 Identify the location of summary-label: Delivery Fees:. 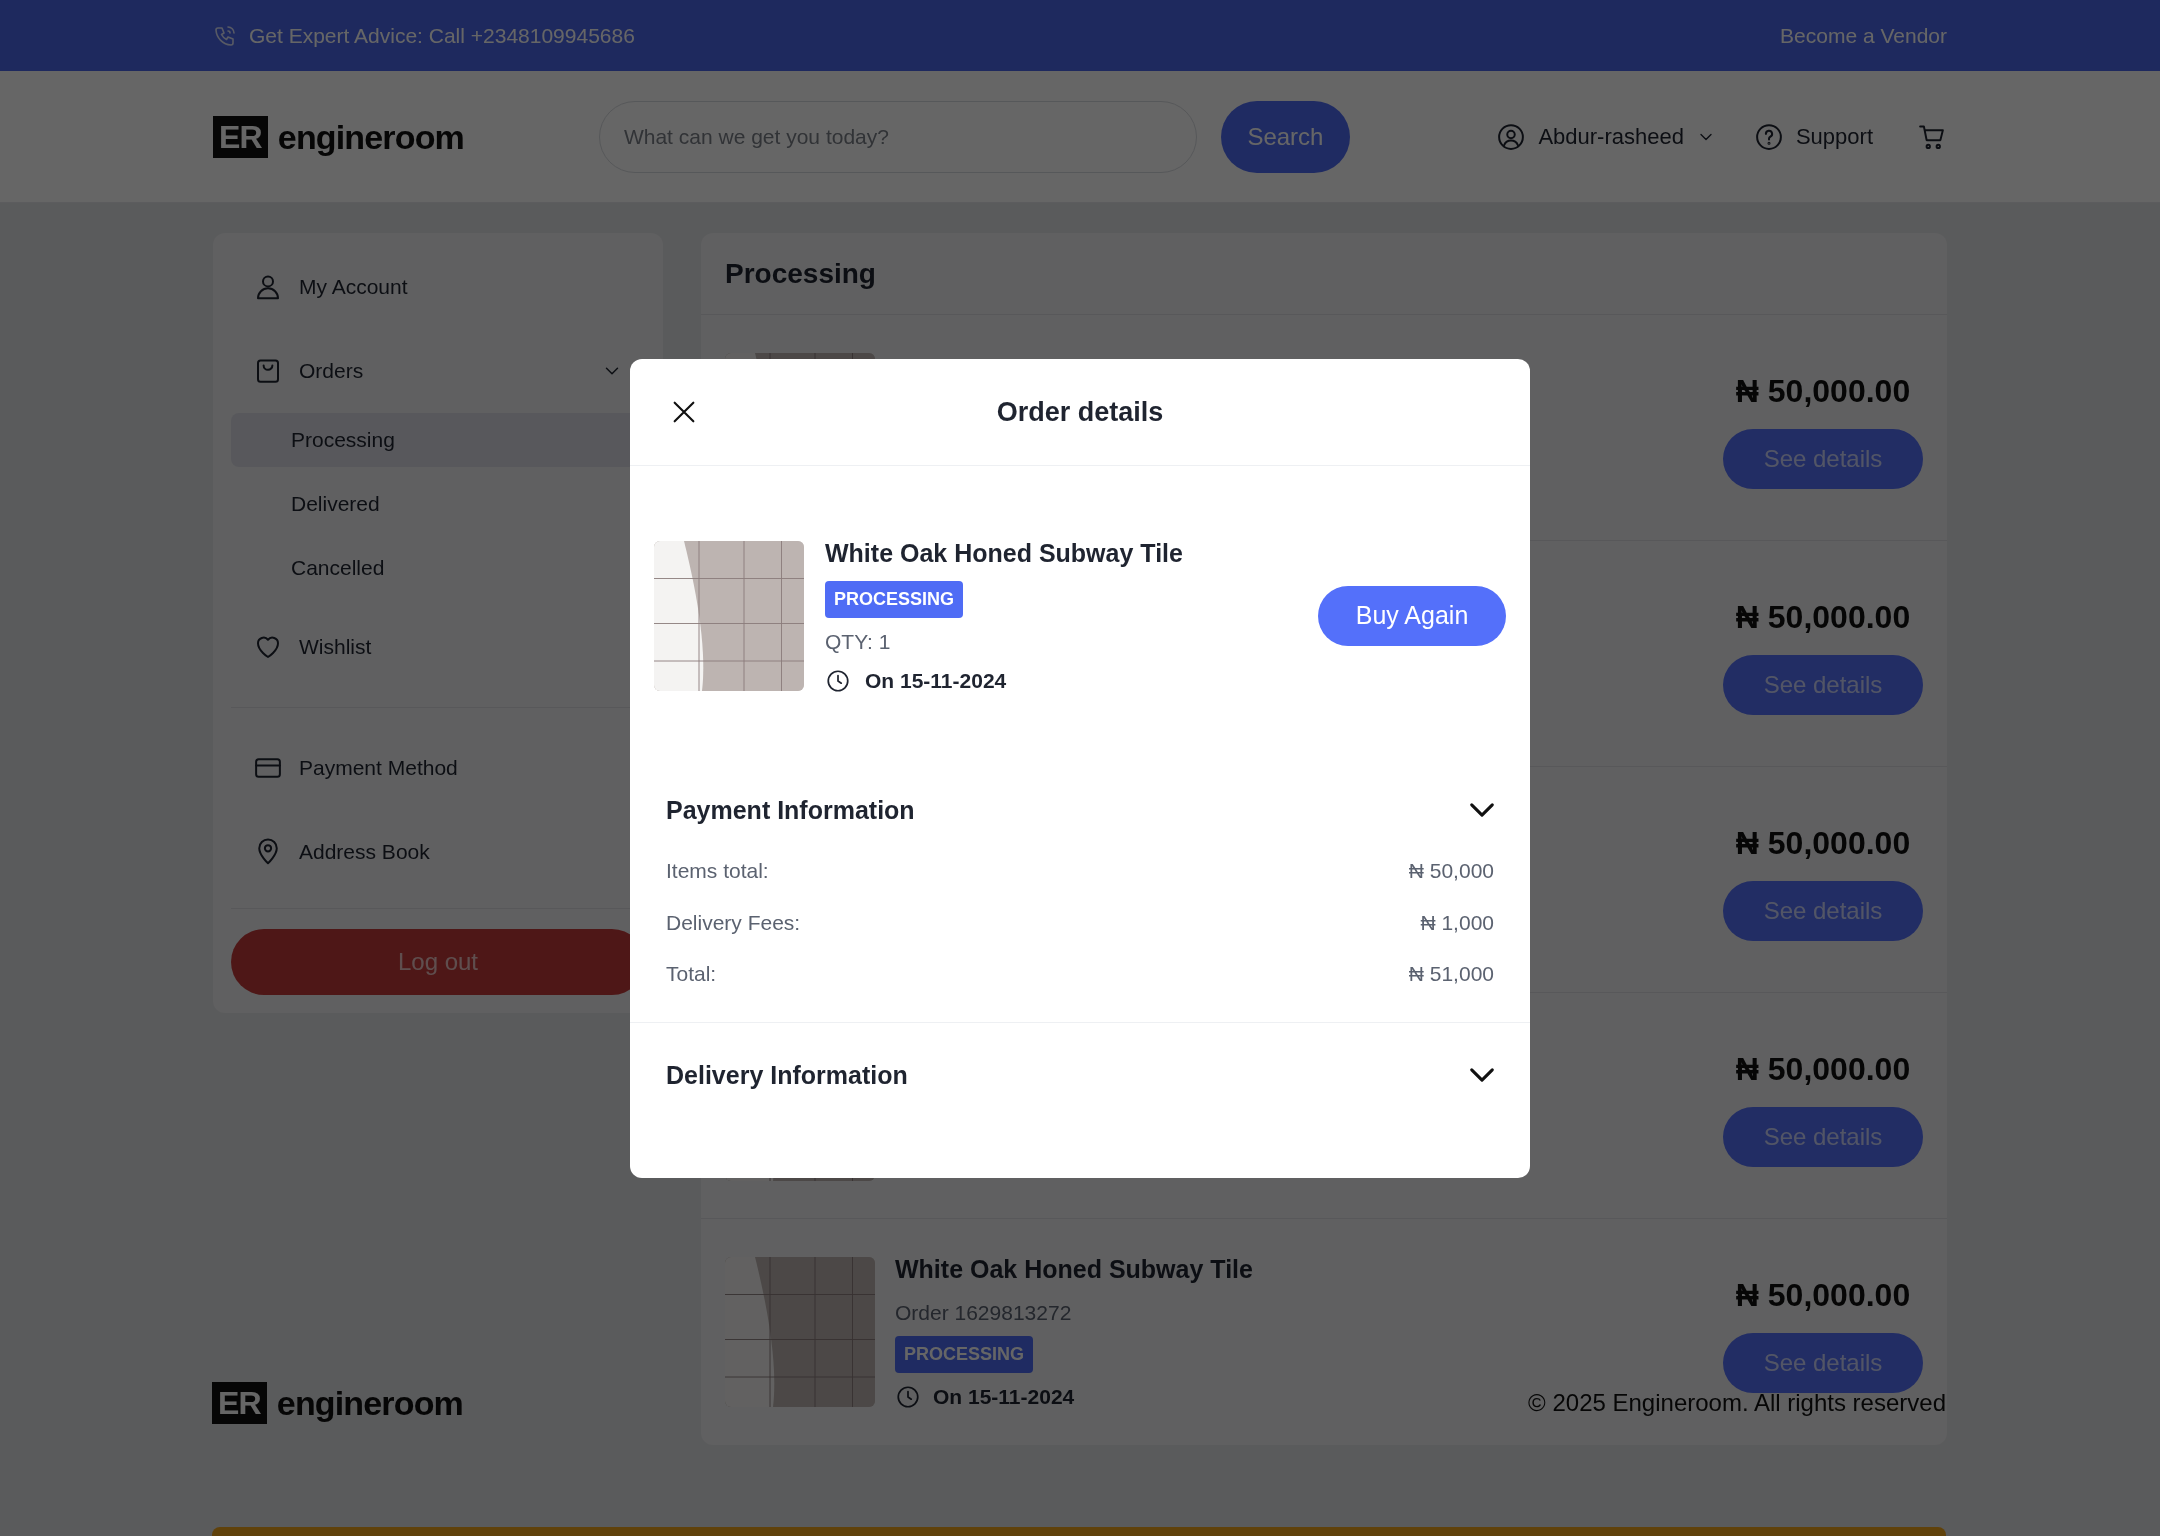
(733, 922).